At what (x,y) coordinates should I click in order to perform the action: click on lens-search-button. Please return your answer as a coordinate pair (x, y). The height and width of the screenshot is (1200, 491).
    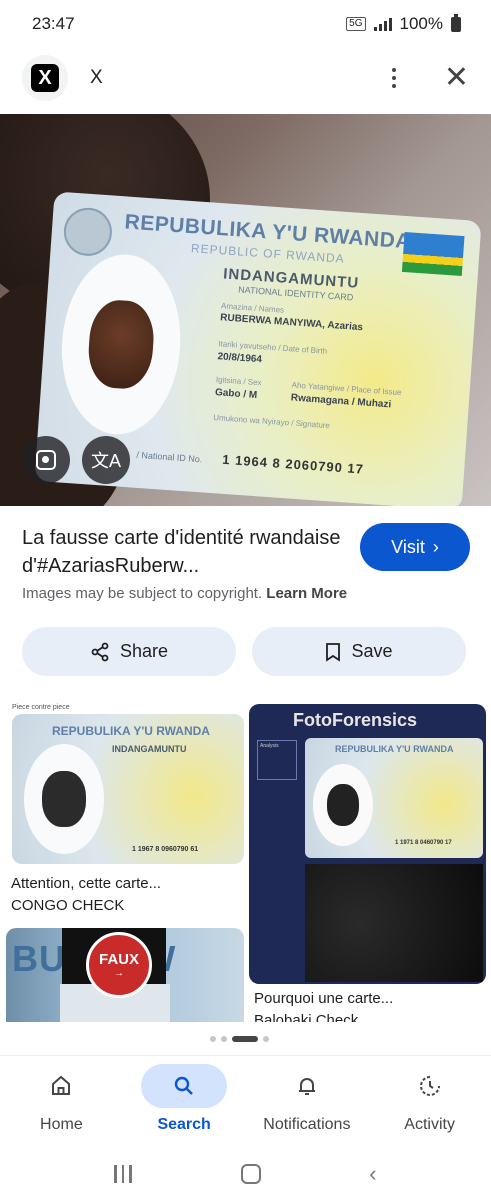
    Looking at the image, I should click on (46, 460).